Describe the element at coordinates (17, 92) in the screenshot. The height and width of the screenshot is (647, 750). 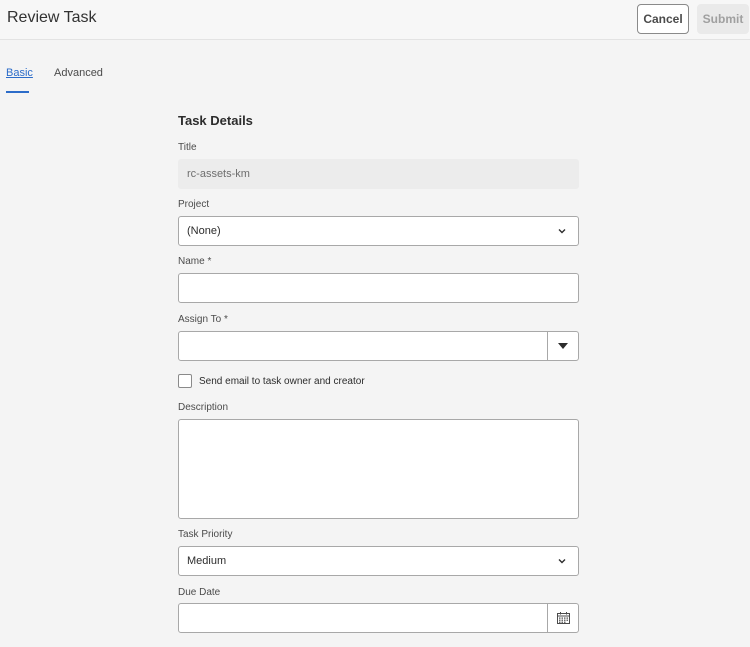
I see `active-tab-indicator` at that location.